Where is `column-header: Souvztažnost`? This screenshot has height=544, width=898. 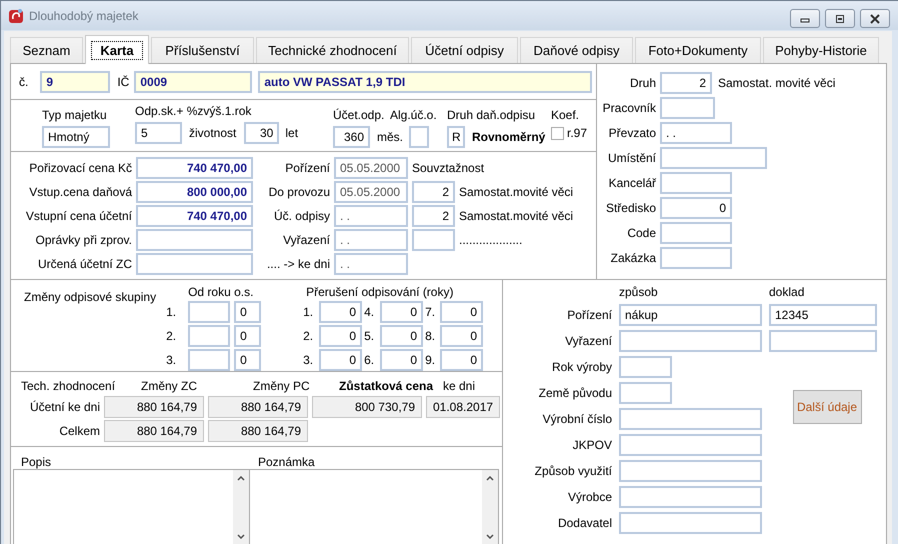
column-header: Souvztažnost is located at coordinates (449, 168).